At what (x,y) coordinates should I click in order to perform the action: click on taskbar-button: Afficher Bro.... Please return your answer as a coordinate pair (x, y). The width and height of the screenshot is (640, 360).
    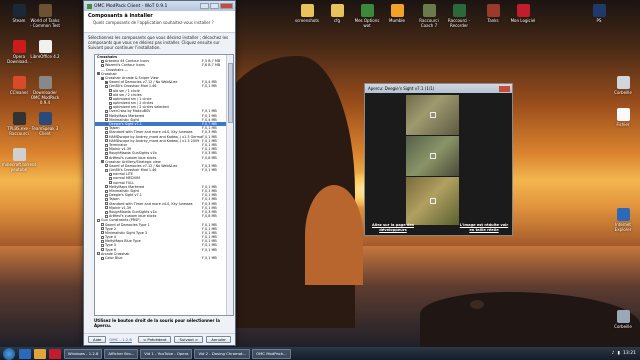
    Looking at the image, I should click on (121, 353).